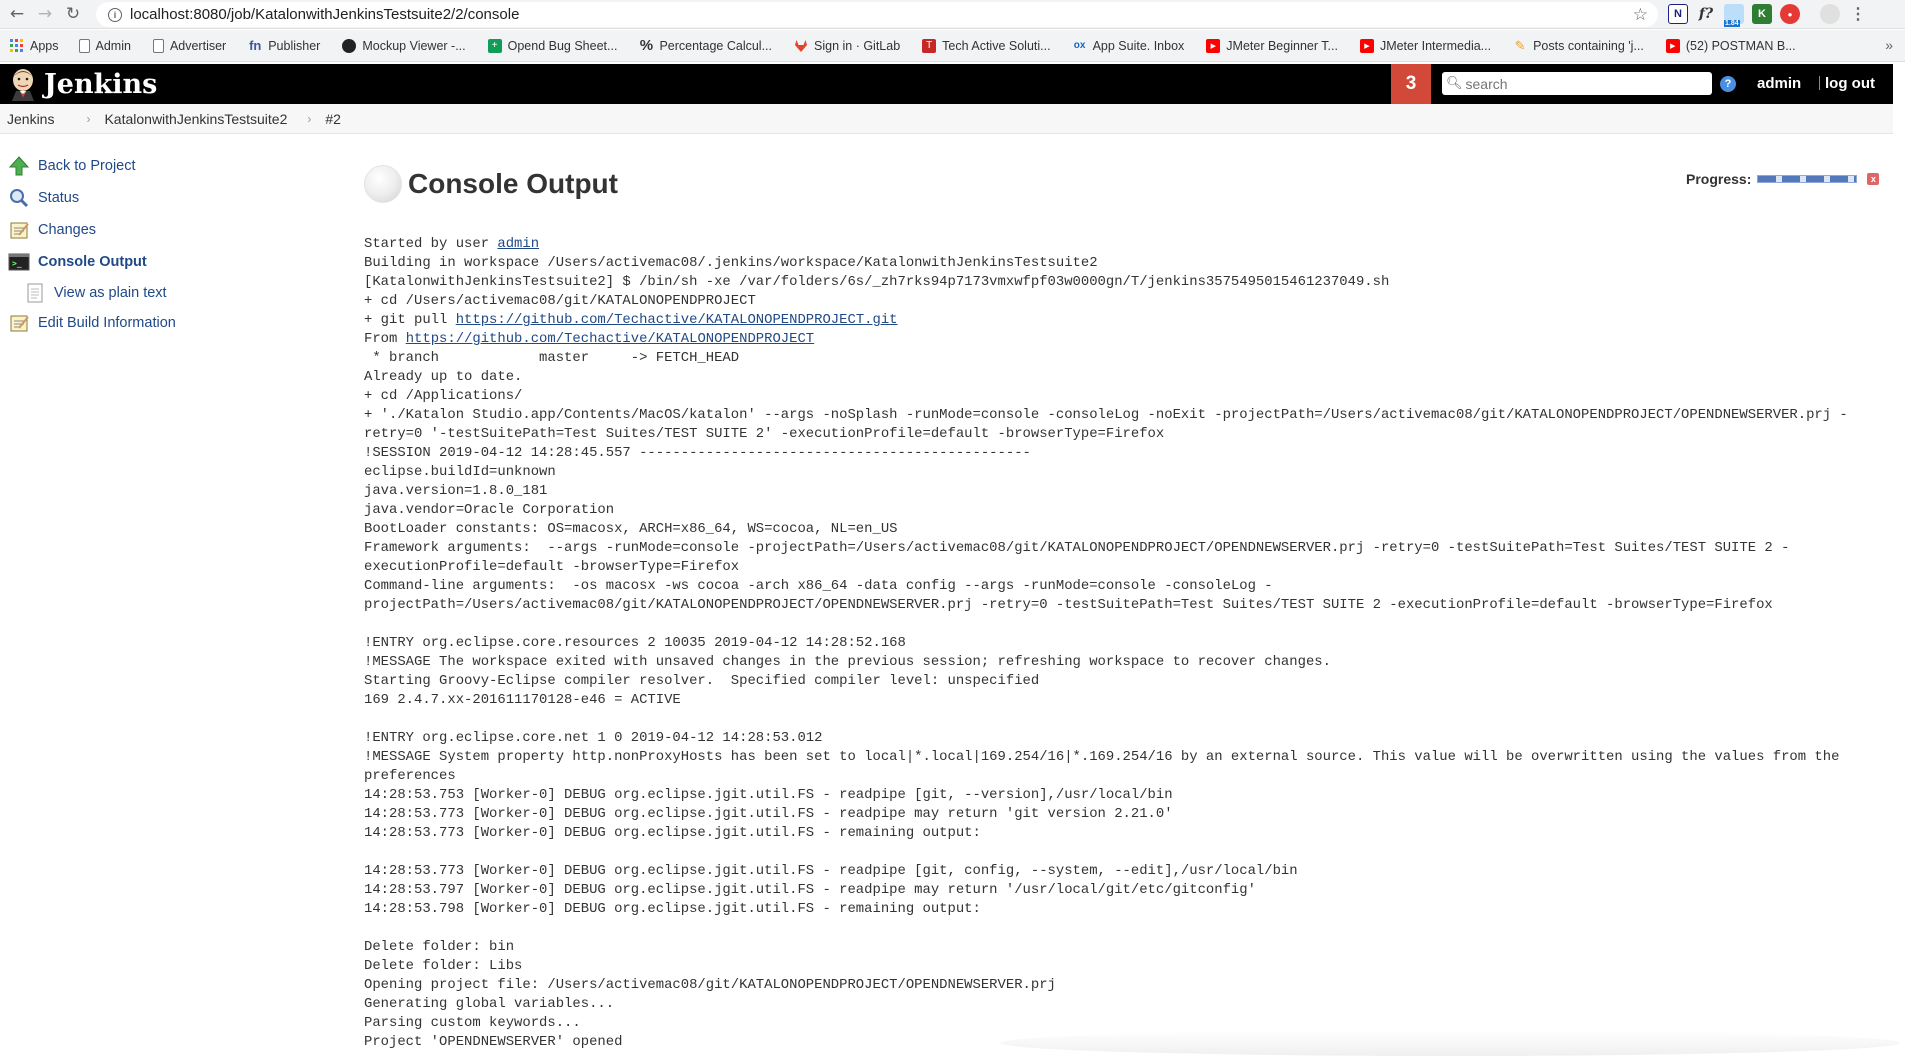 The image size is (1905, 1056). What do you see at coordinates (1850, 83) in the screenshot?
I see `logout-link: log out` at bounding box center [1850, 83].